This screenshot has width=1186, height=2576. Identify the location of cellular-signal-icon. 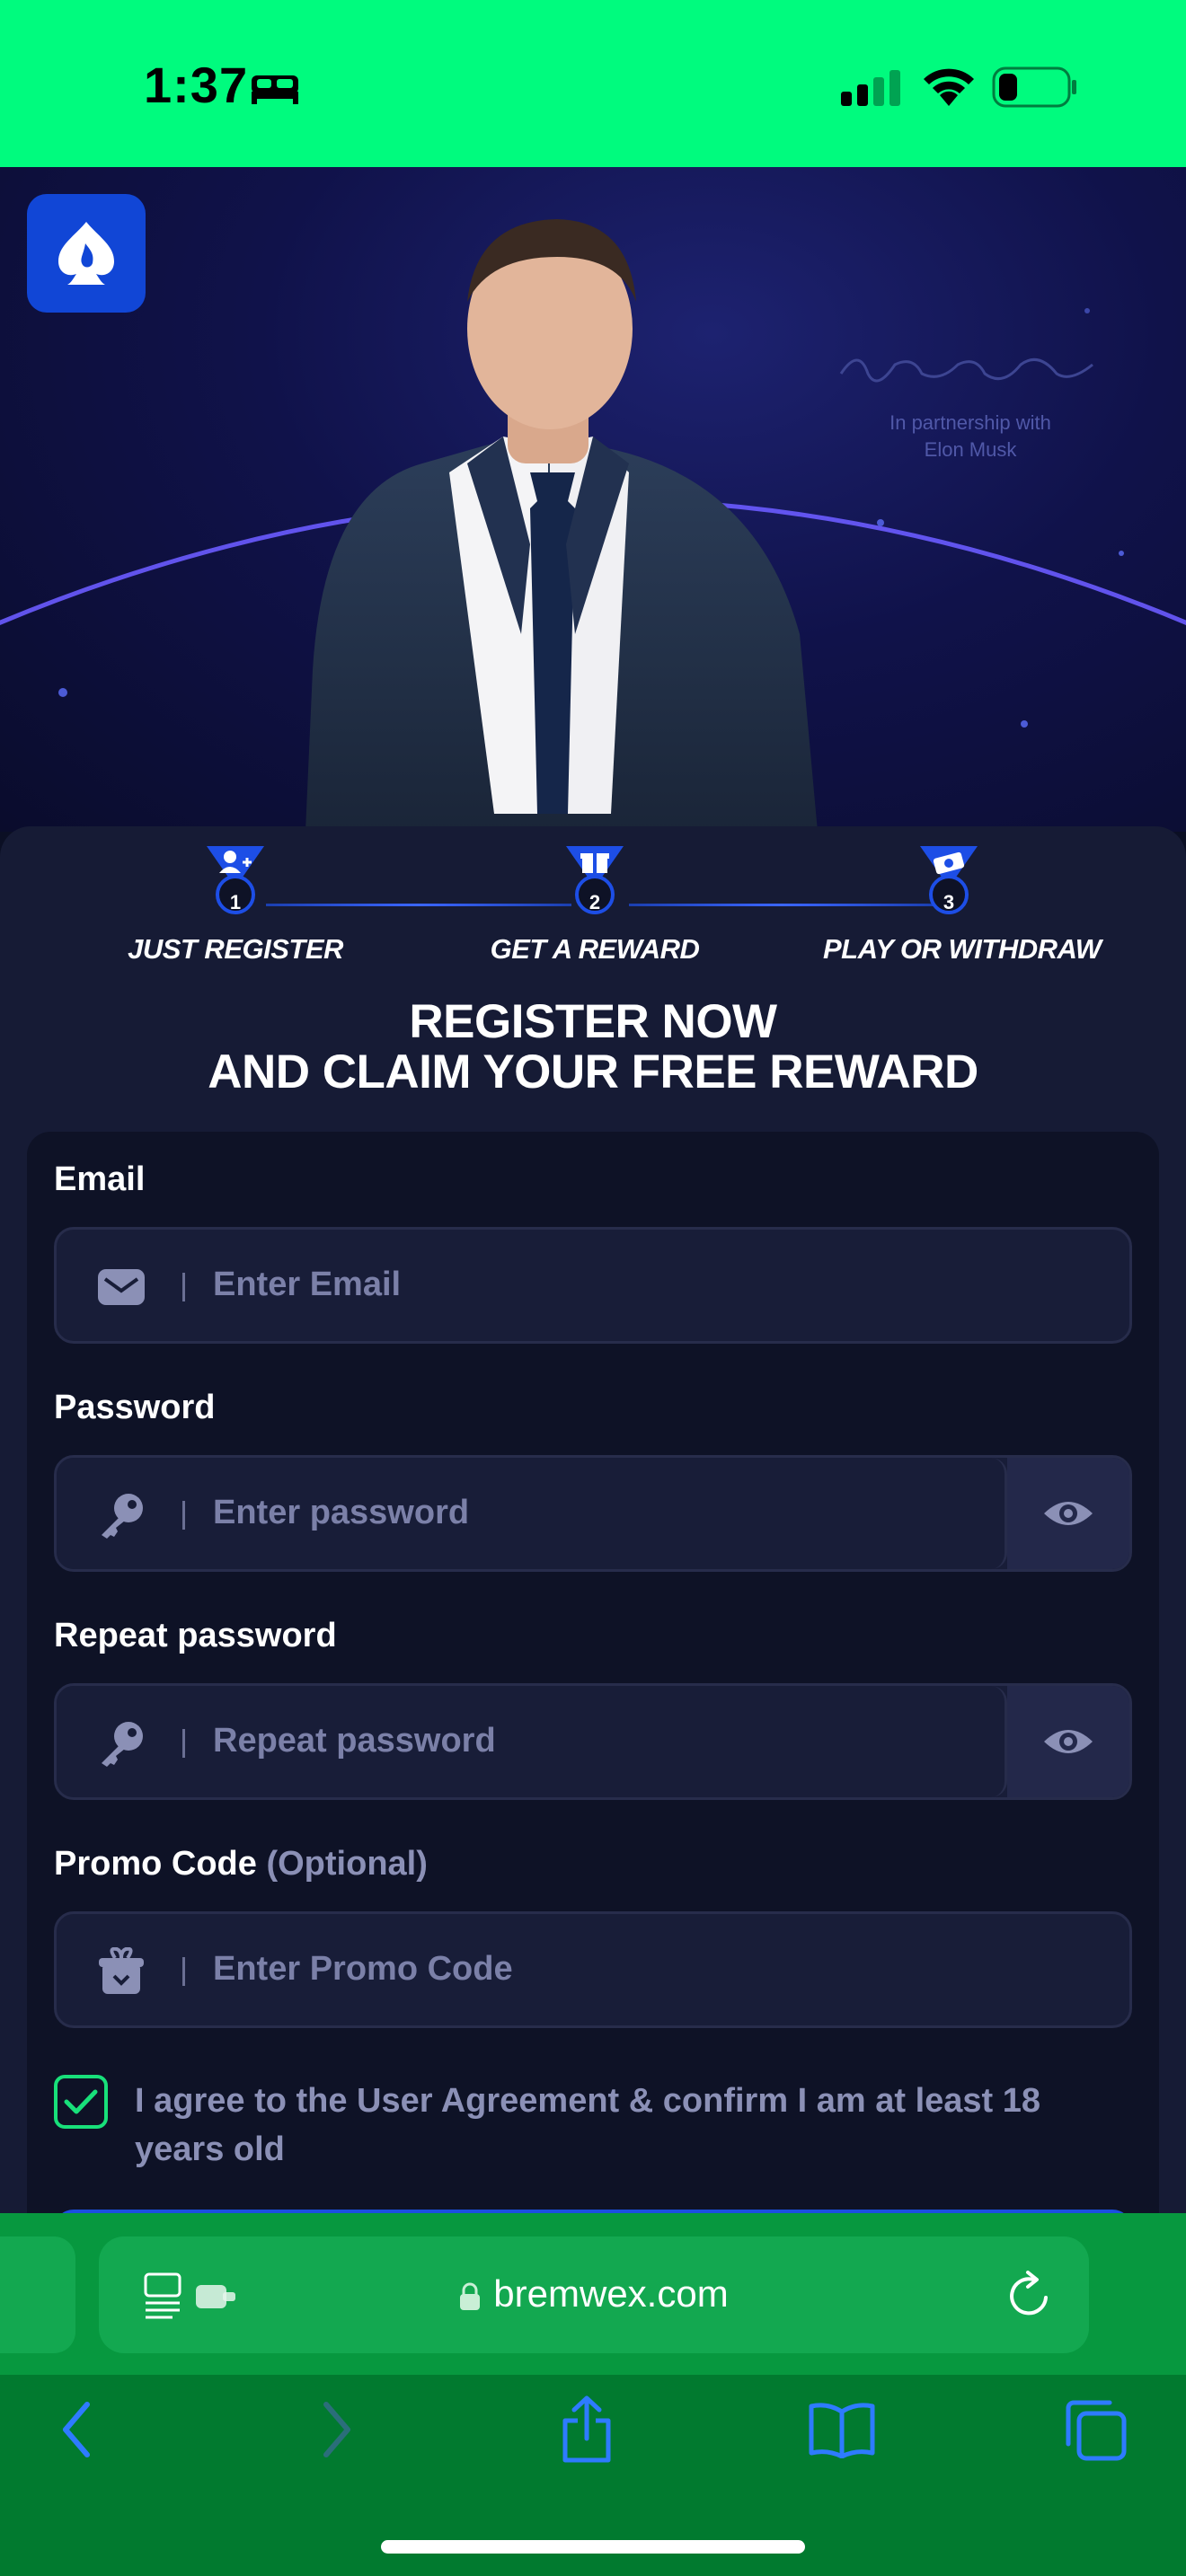
(870, 88).